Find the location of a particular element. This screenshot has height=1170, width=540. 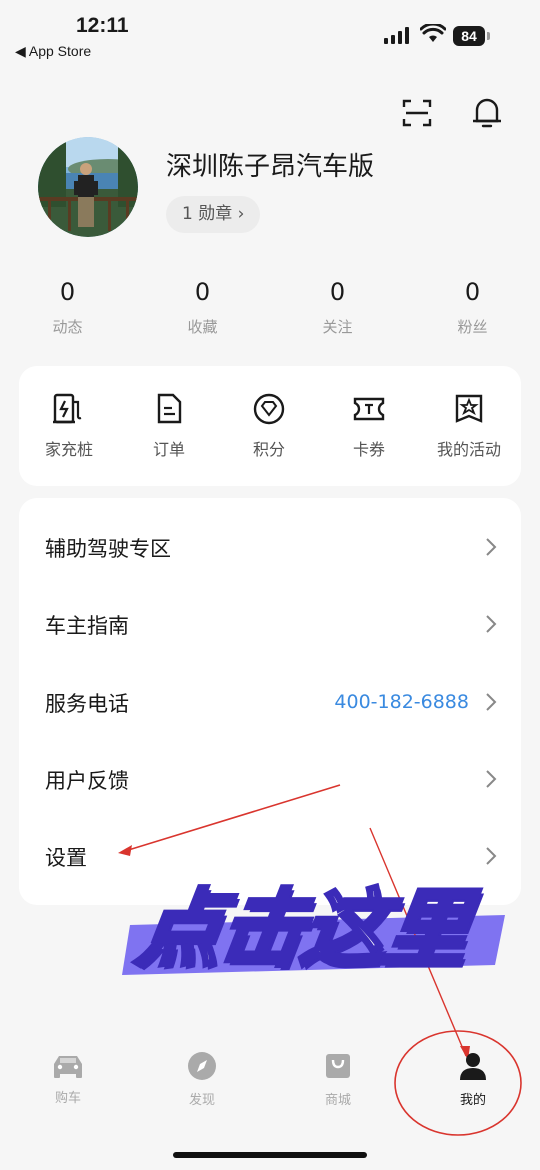

car-icon is located at coordinates (68, 1067).